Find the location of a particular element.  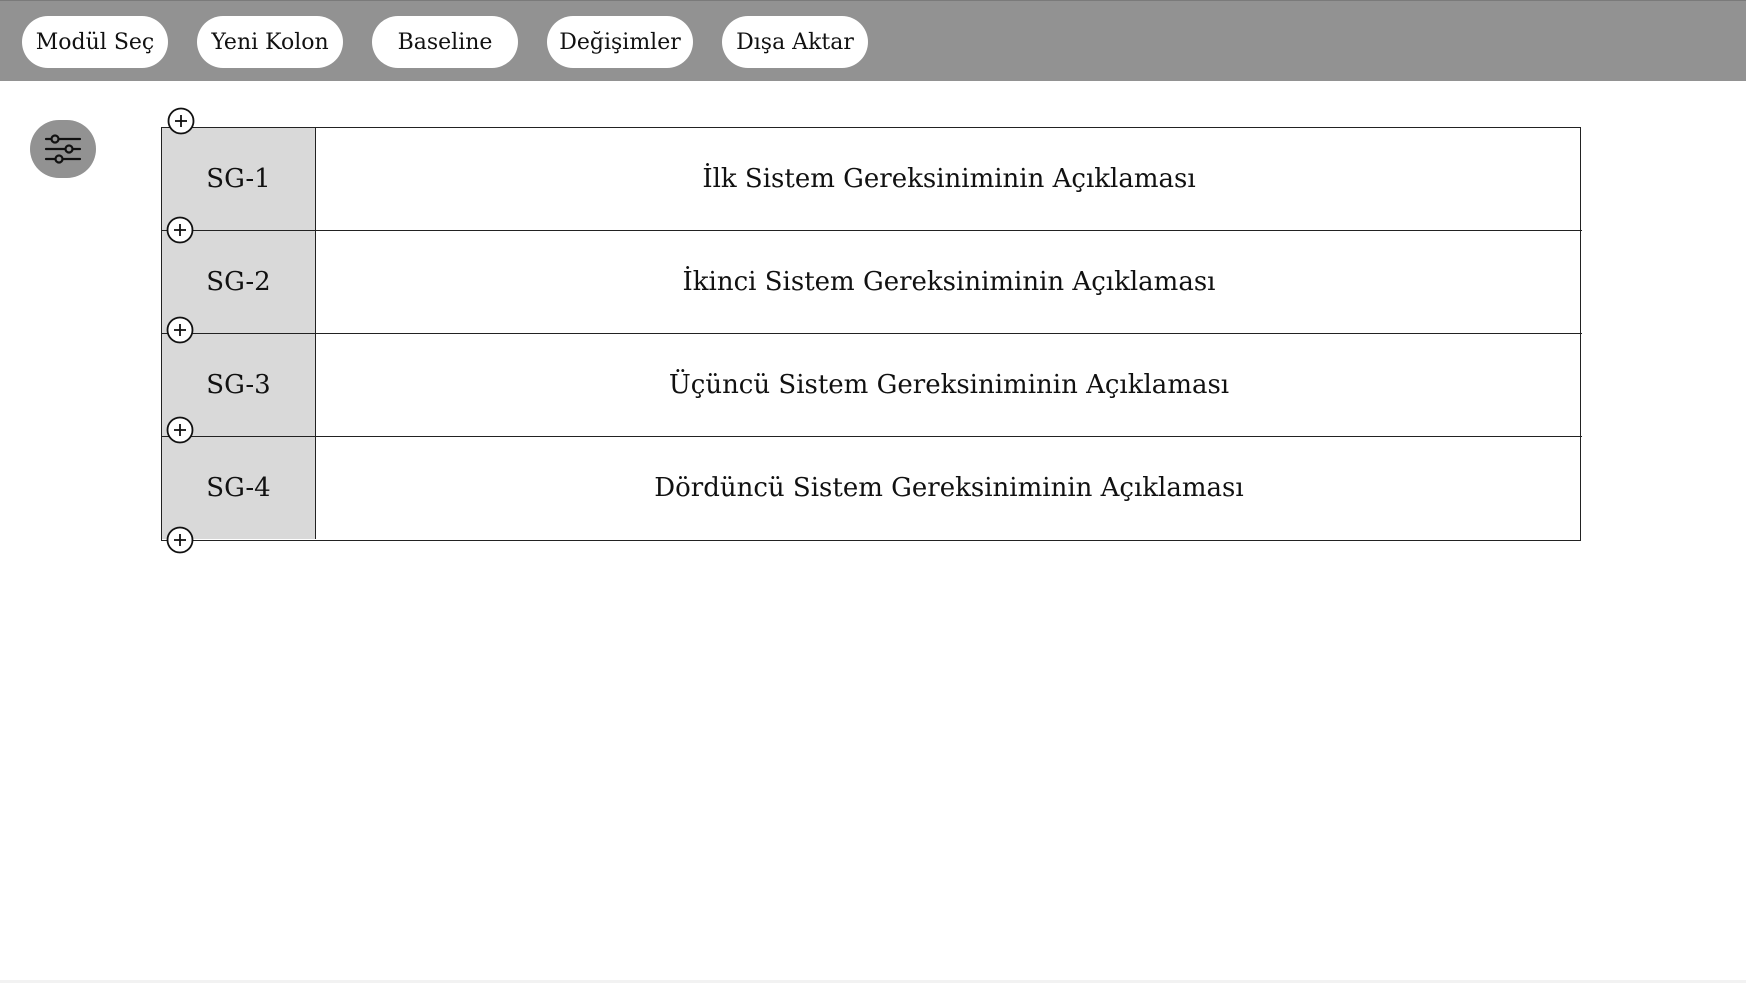

filter-button is located at coordinates (63, 149).